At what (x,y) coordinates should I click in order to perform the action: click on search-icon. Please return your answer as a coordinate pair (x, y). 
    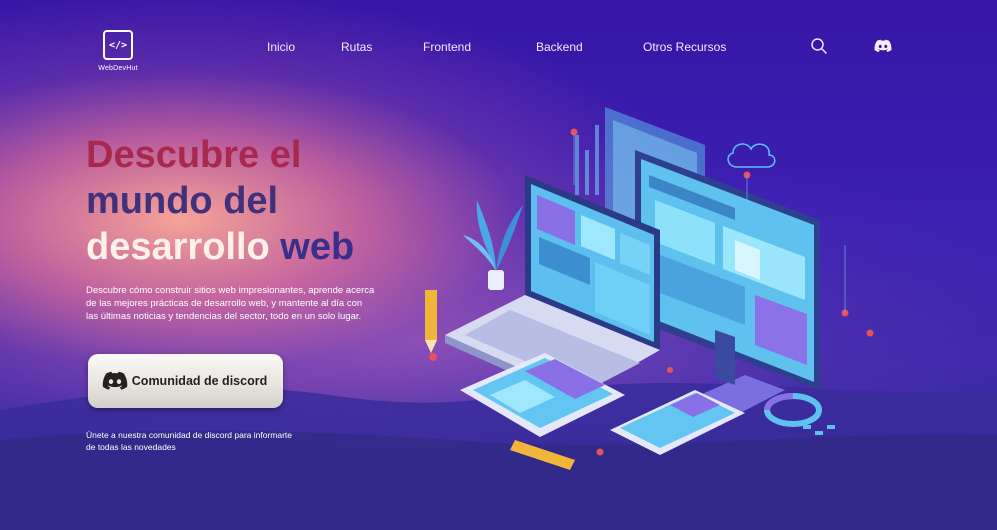
    Looking at the image, I should click on (819, 46).